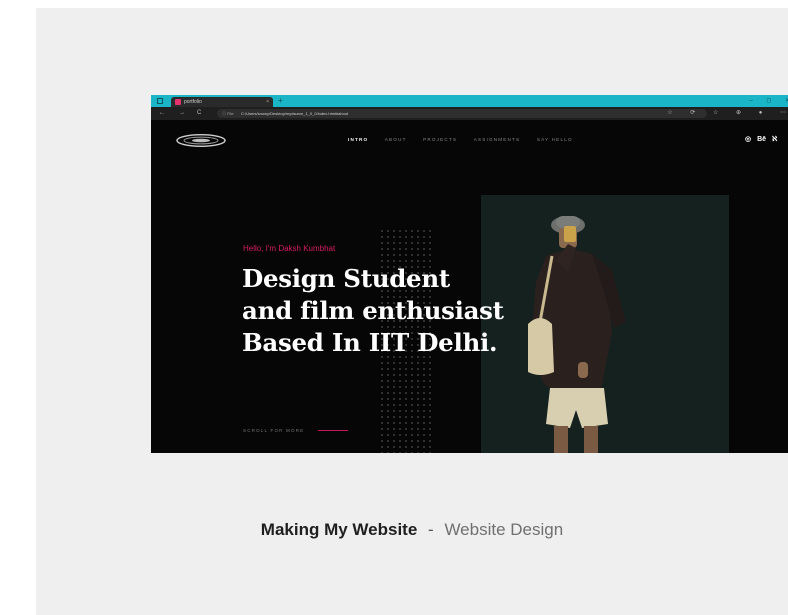 This screenshot has width=788, height=615. What do you see at coordinates (346, 278) in the screenshot?
I see `headline-line-1: Design Student` at bounding box center [346, 278].